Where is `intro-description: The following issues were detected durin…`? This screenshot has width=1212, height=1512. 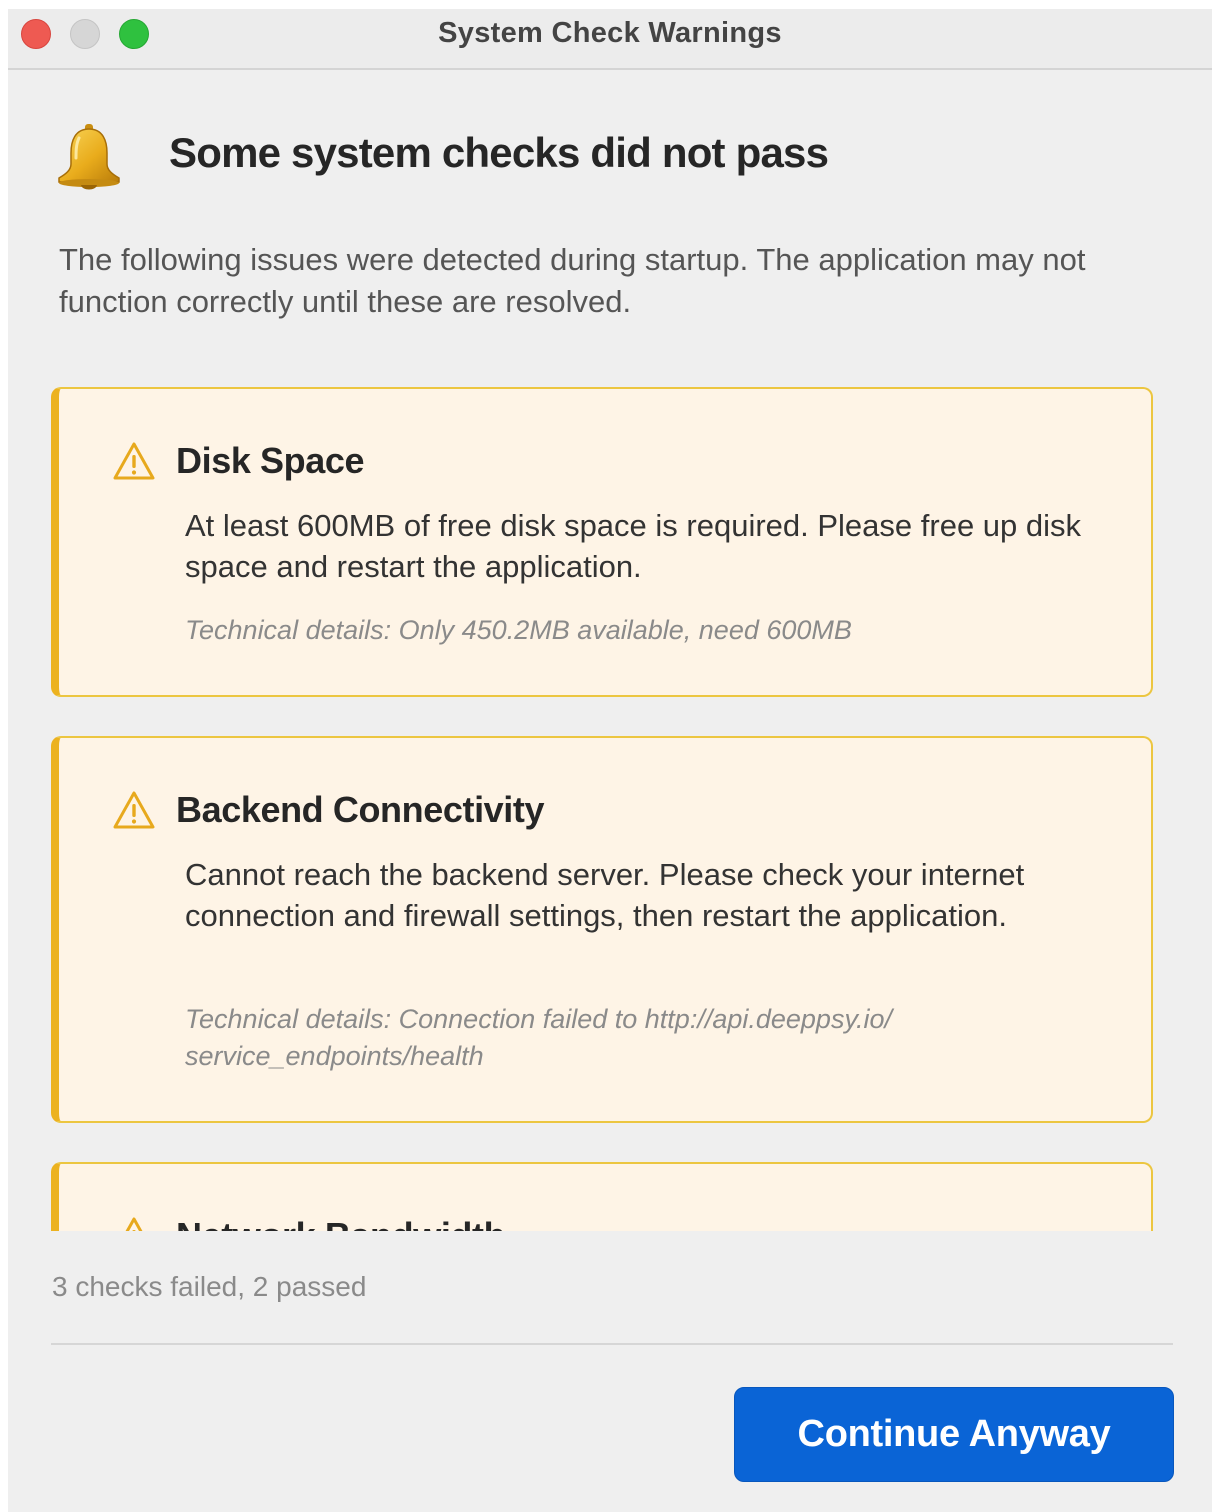
intro-description: The following issues were detected durin… is located at coordinates (572, 280).